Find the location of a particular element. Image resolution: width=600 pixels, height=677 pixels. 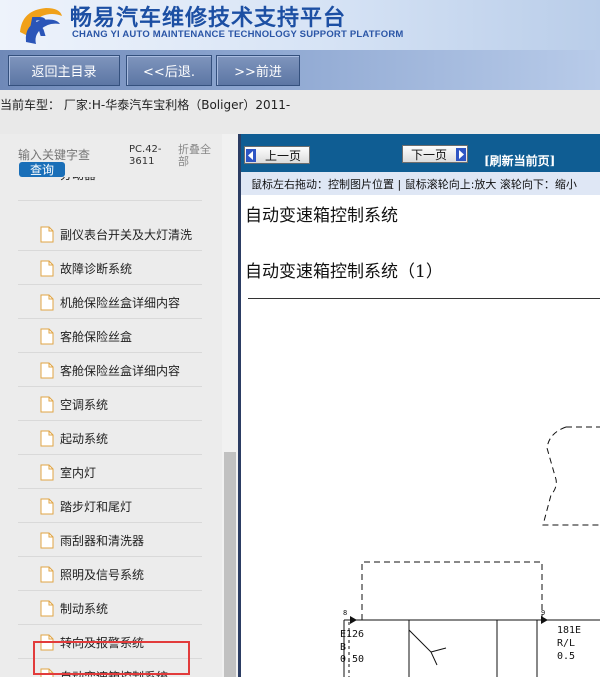

next-page-label: 下一页 is located at coordinates (428, 154).